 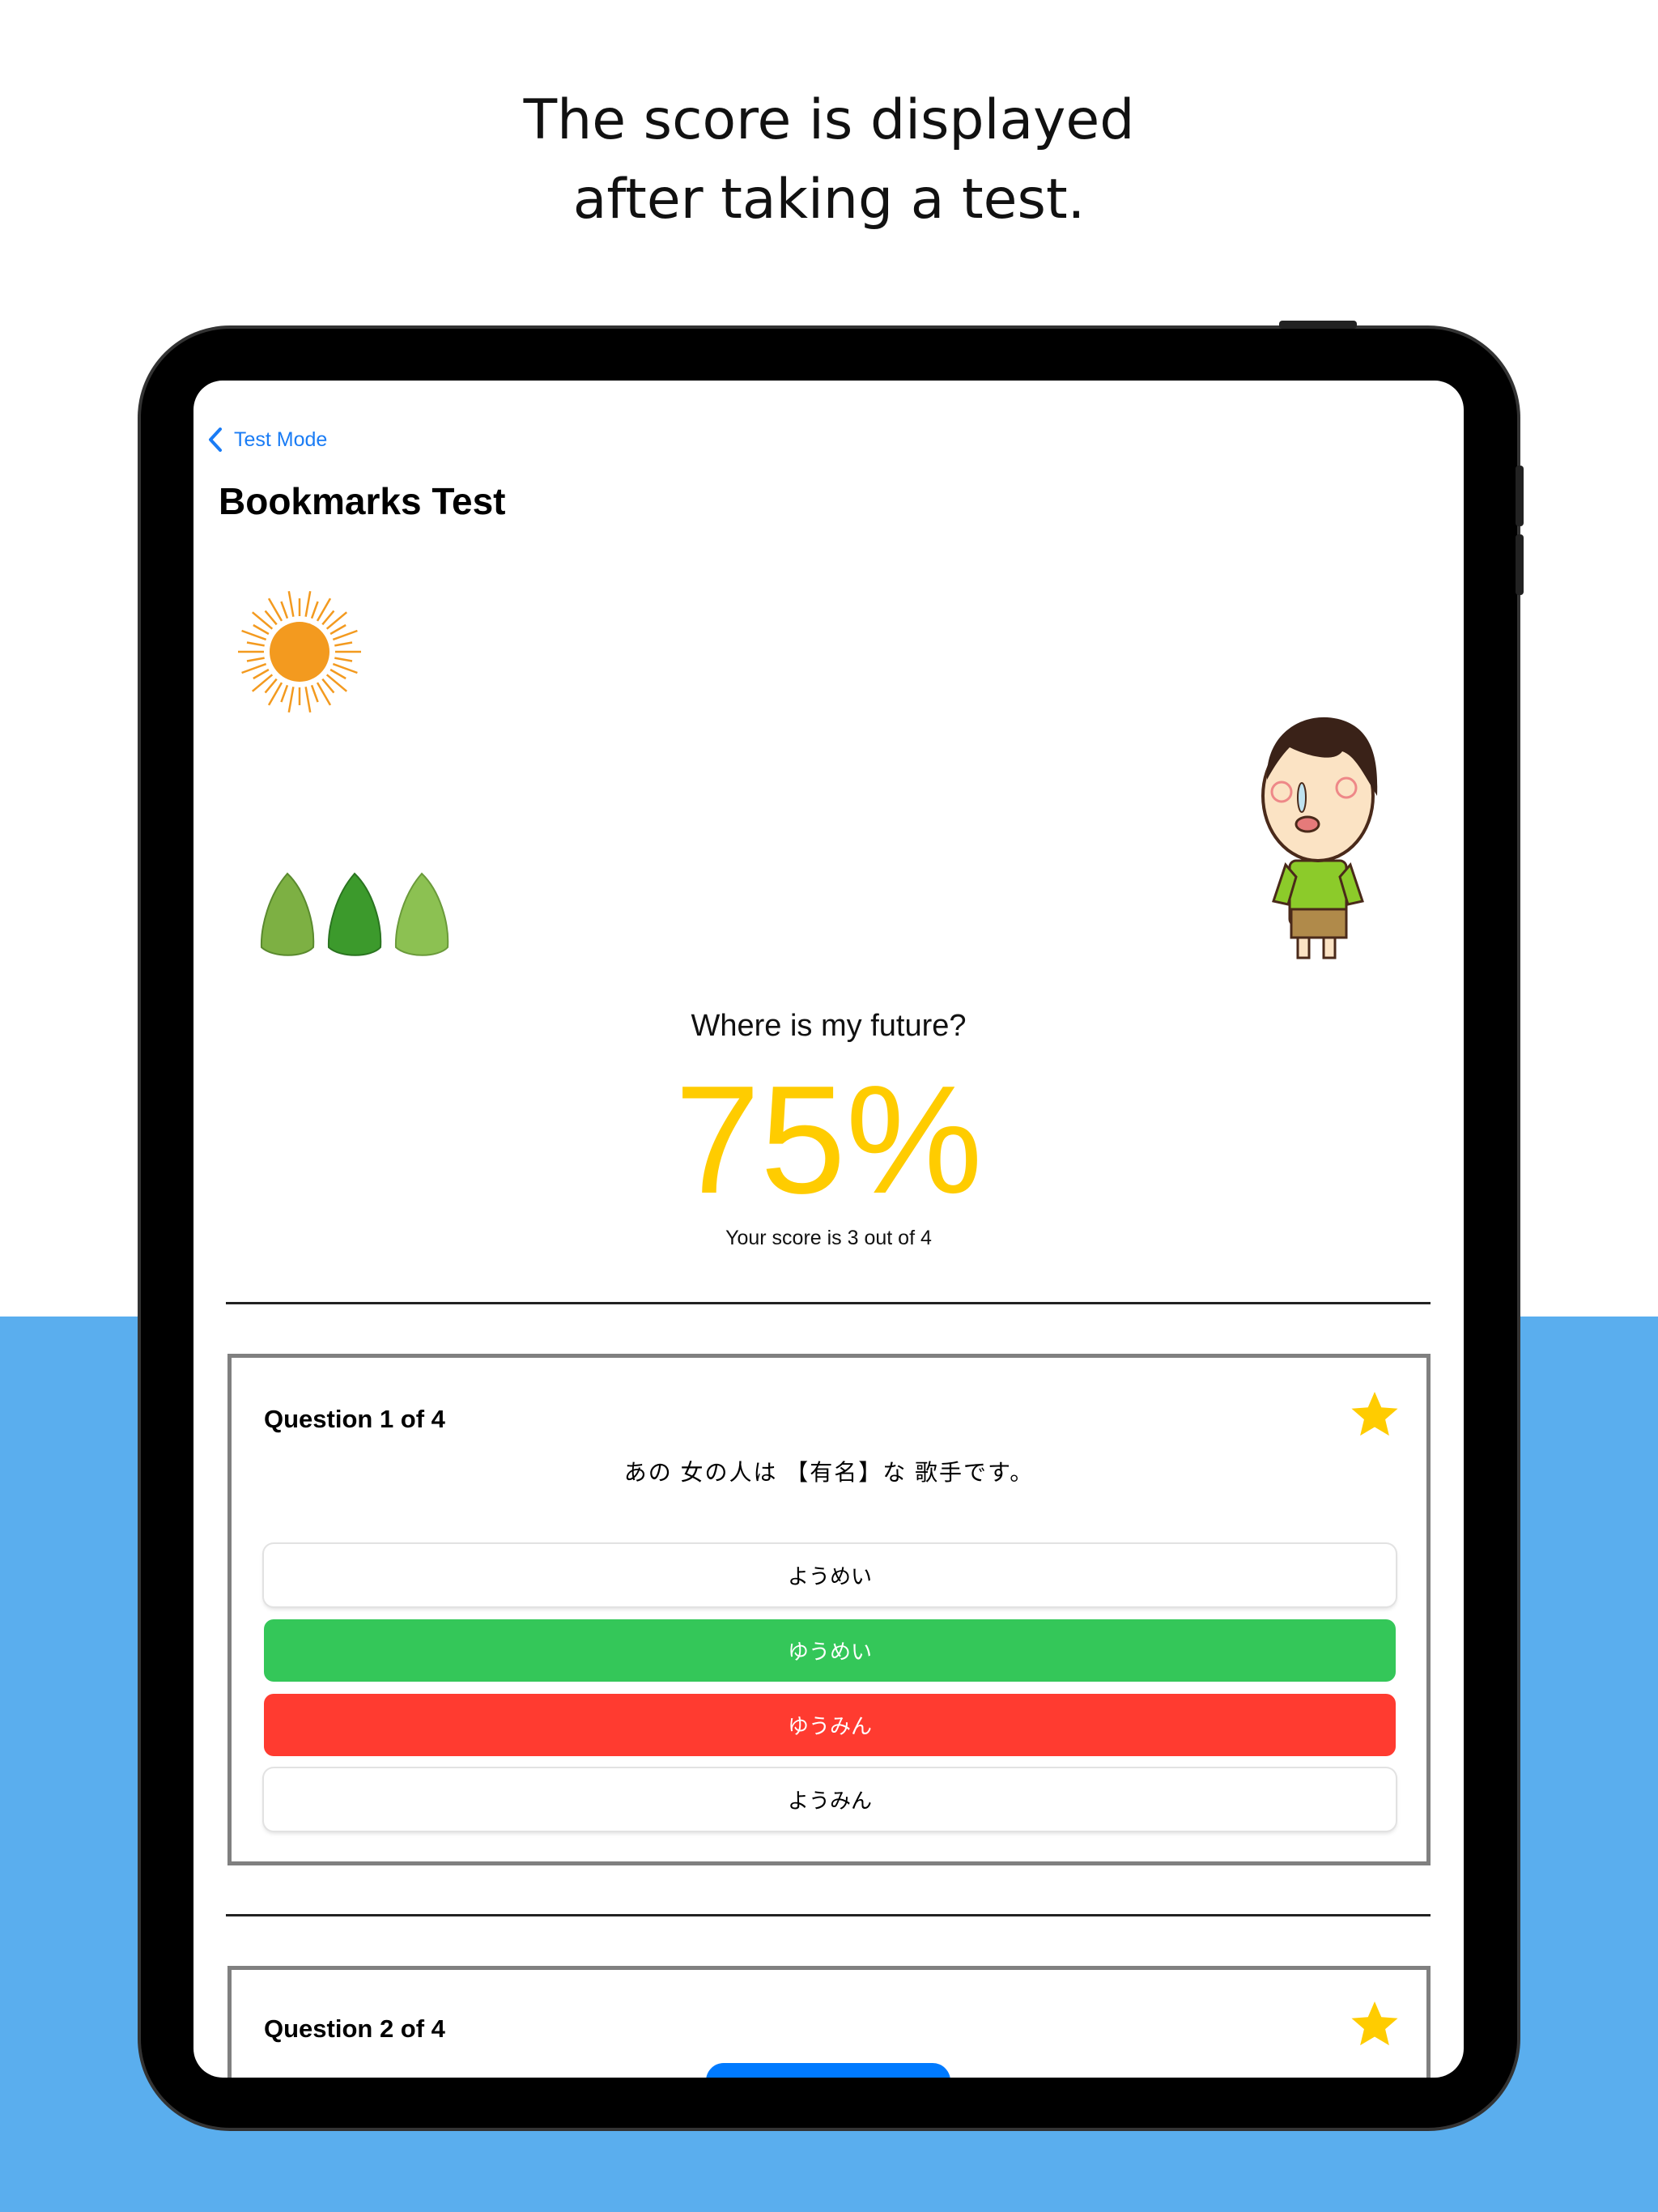 What do you see at coordinates (830, 1650) in the screenshot?
I see `answer-option-correct: ゆうめい` at bounding box center [830, 1650].